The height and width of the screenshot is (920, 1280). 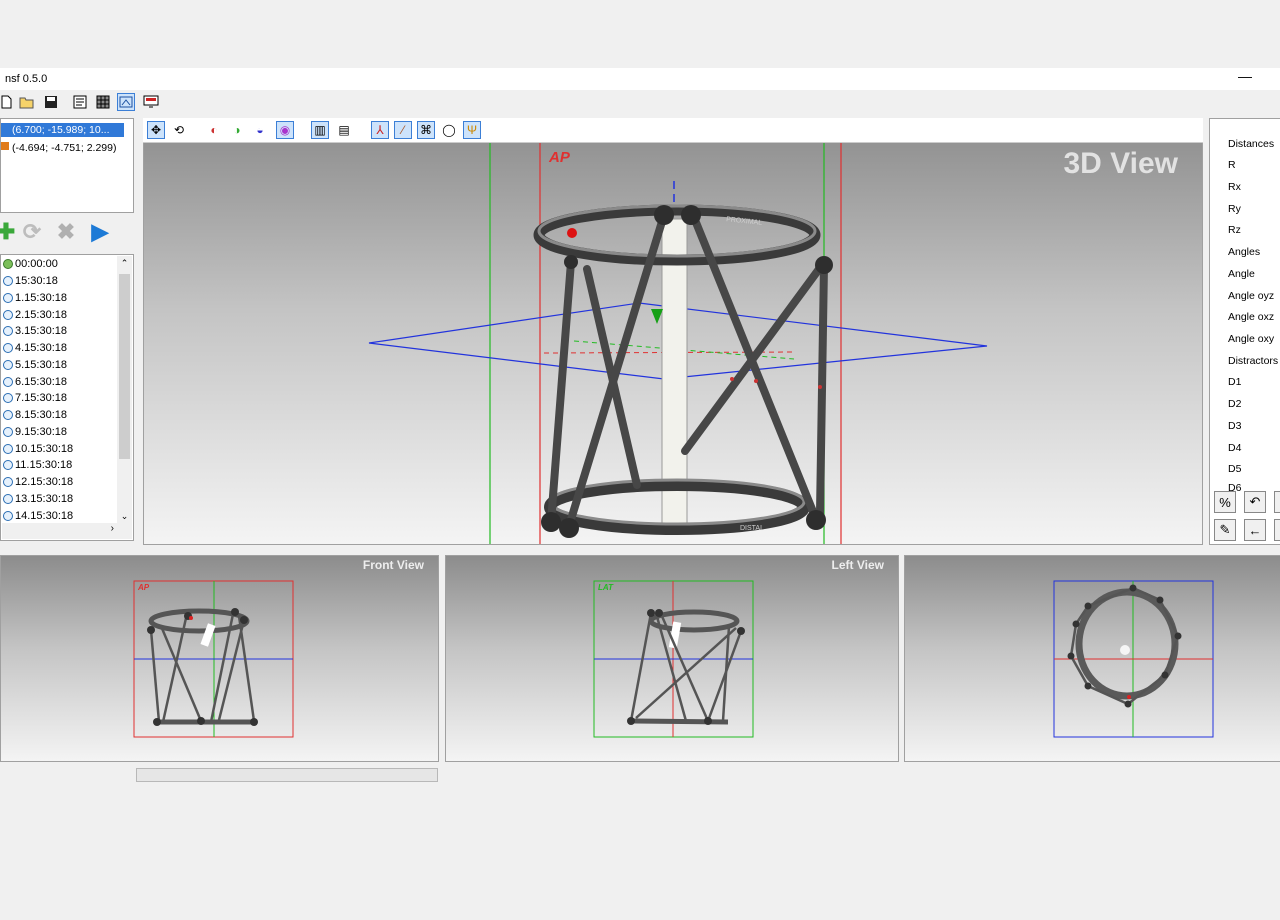 What do you see at coordinates (35, 315) in the screenshot?
I see `list-item: 2.15:30:18` at bounding box center [35, 315].